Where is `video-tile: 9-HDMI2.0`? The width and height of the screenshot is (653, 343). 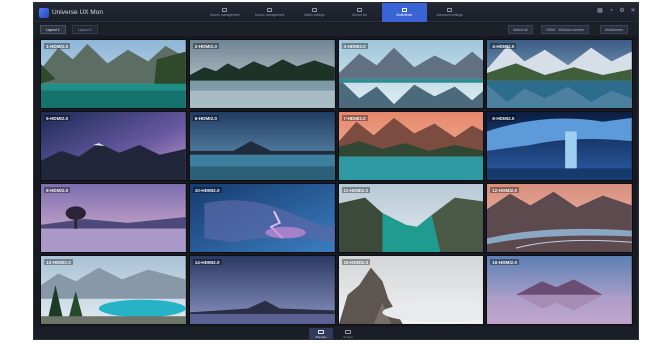
video-tile: 9-HDMI2.0 is located at coordinates (113, 218).